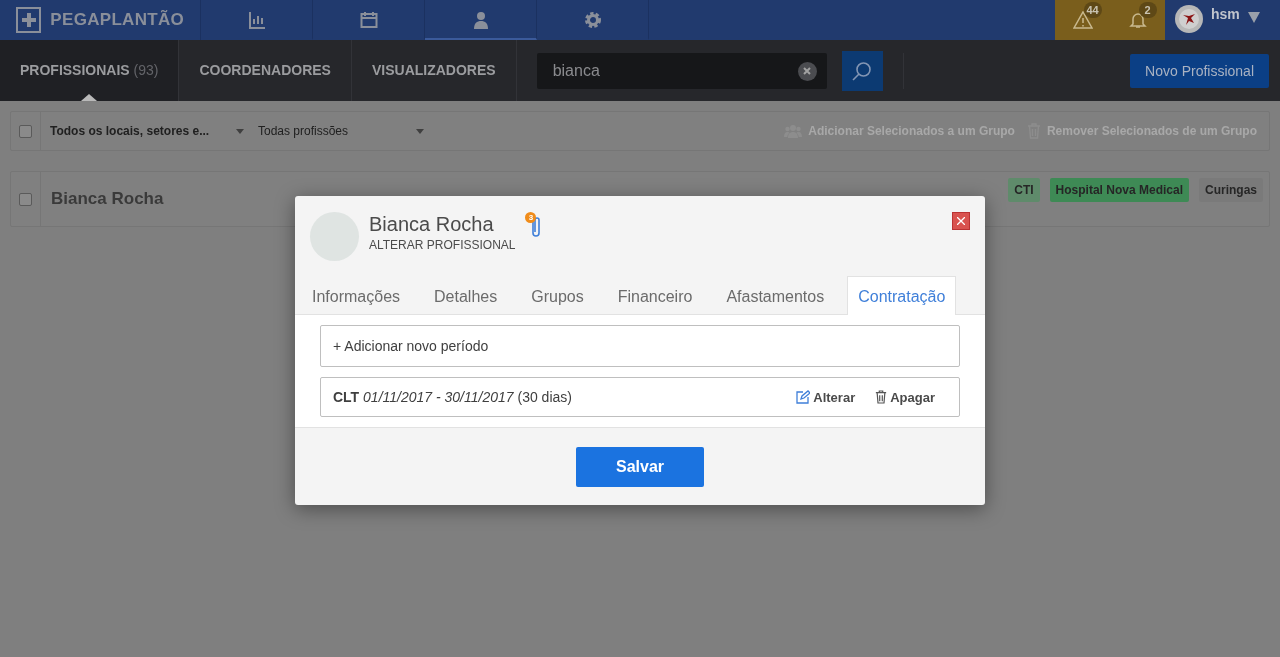 The image size is (1280, 657). I want to click on bell-alert: 2, so click(1137, 20).